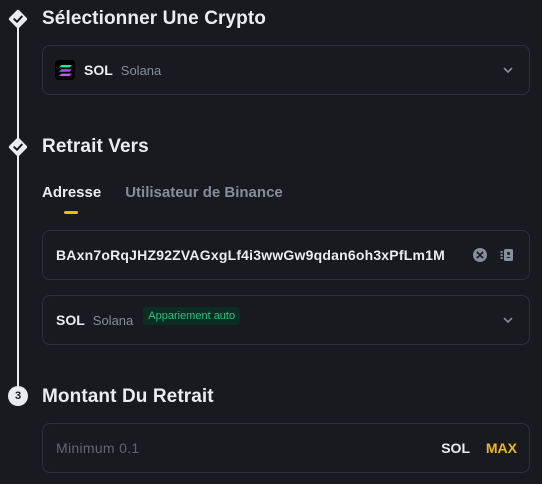 Image resolution: width=542 pixels, height=484 pixels. I want to click on address-book-icon, so click(507, 255).